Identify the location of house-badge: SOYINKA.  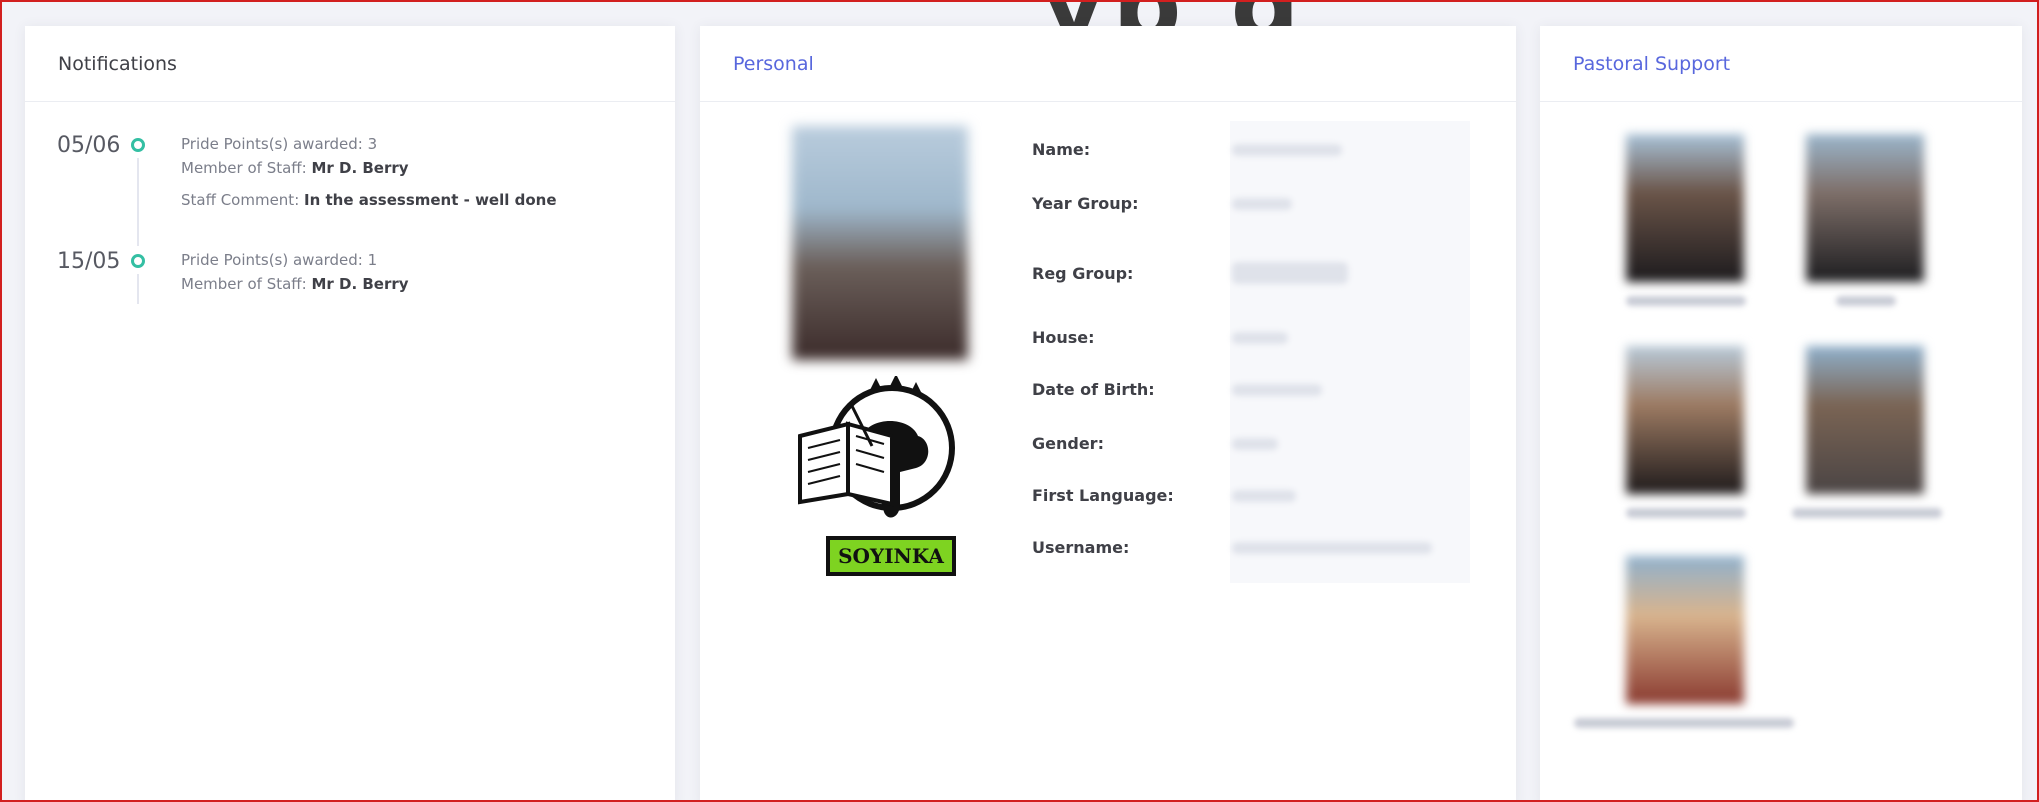
(891, 556).